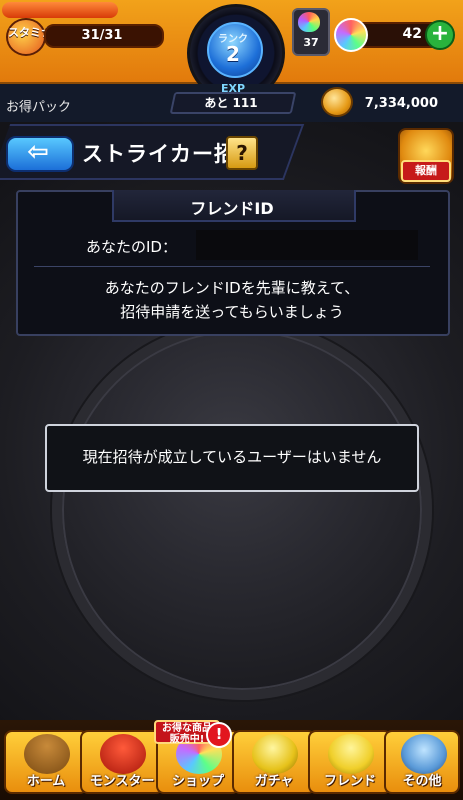  I want to click on other-icon, so click(424, 754).